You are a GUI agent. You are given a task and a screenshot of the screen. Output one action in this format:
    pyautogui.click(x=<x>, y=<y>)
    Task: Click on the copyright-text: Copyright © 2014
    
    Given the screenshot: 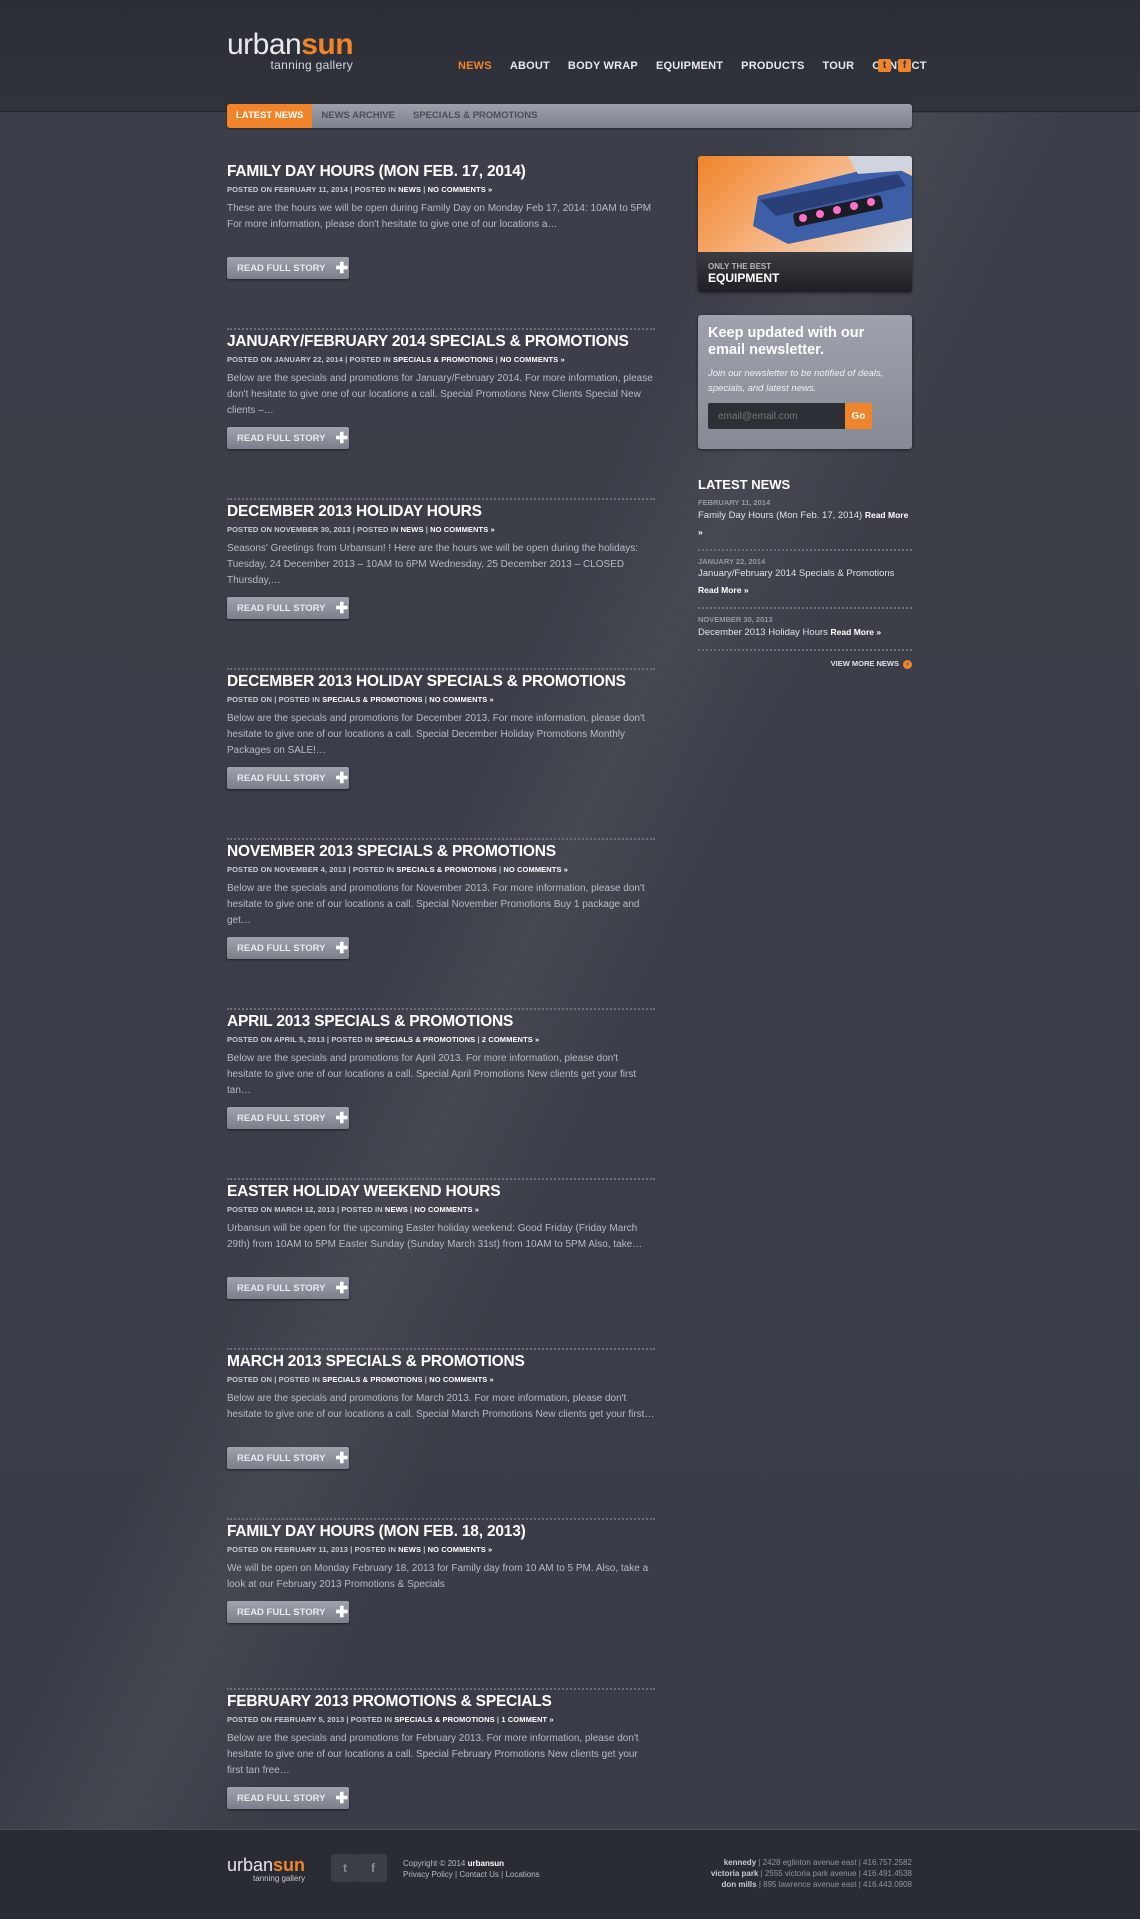 What is the action you would take?
    pyautogui.click(x=435, y=1863)
    